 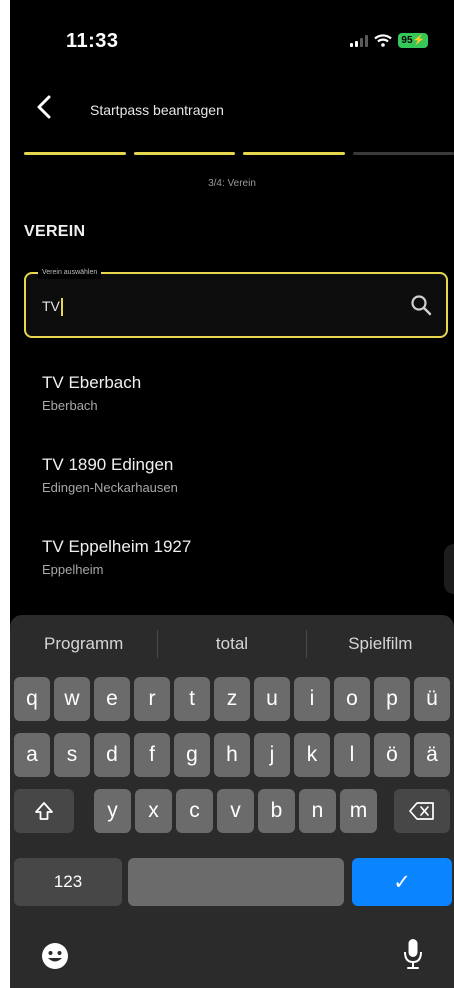 I want to click on suggestion-item: Spielfilm, so click(x=380, y=644).